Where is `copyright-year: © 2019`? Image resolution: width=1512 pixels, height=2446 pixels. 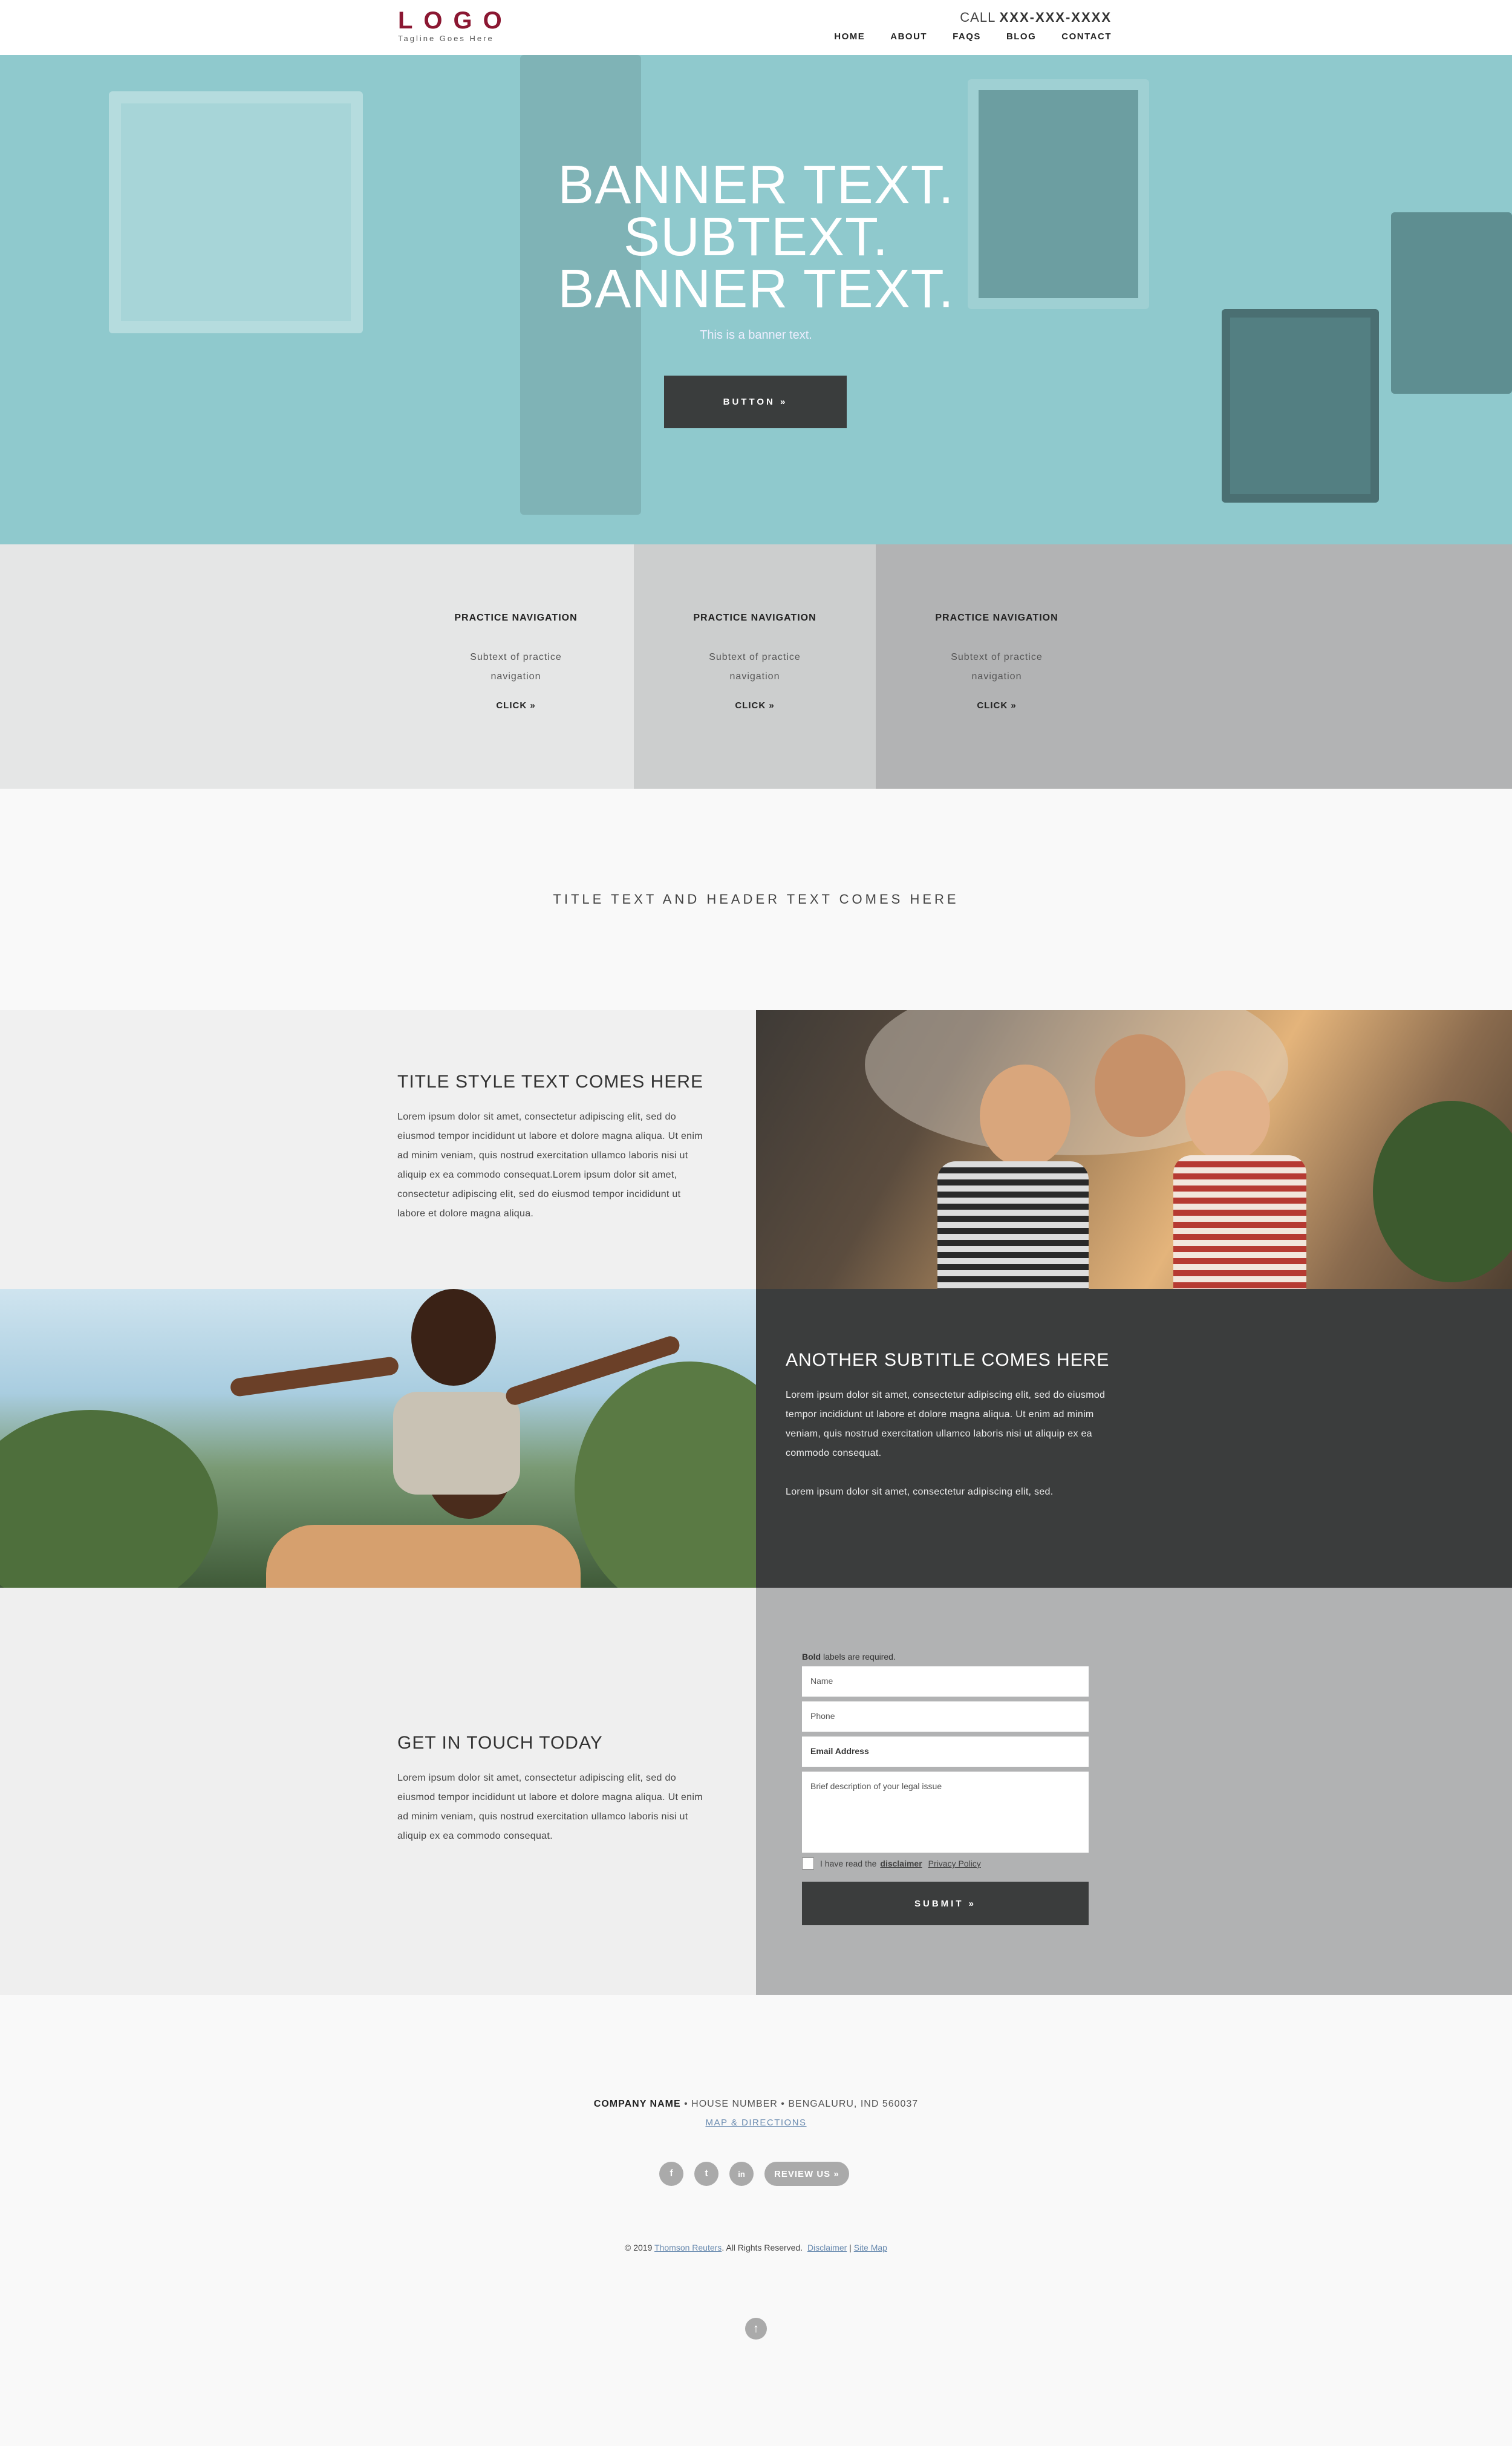 copyright-year: © 2019 is located at coordinates (639, 2247).